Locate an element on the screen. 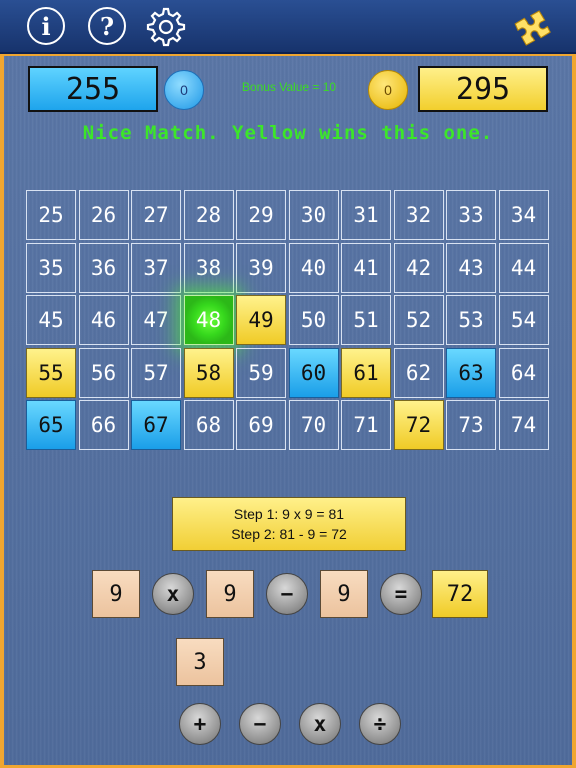 The image size is (576, 768). operator-slot-1: x is located at coordinates (173, 594).